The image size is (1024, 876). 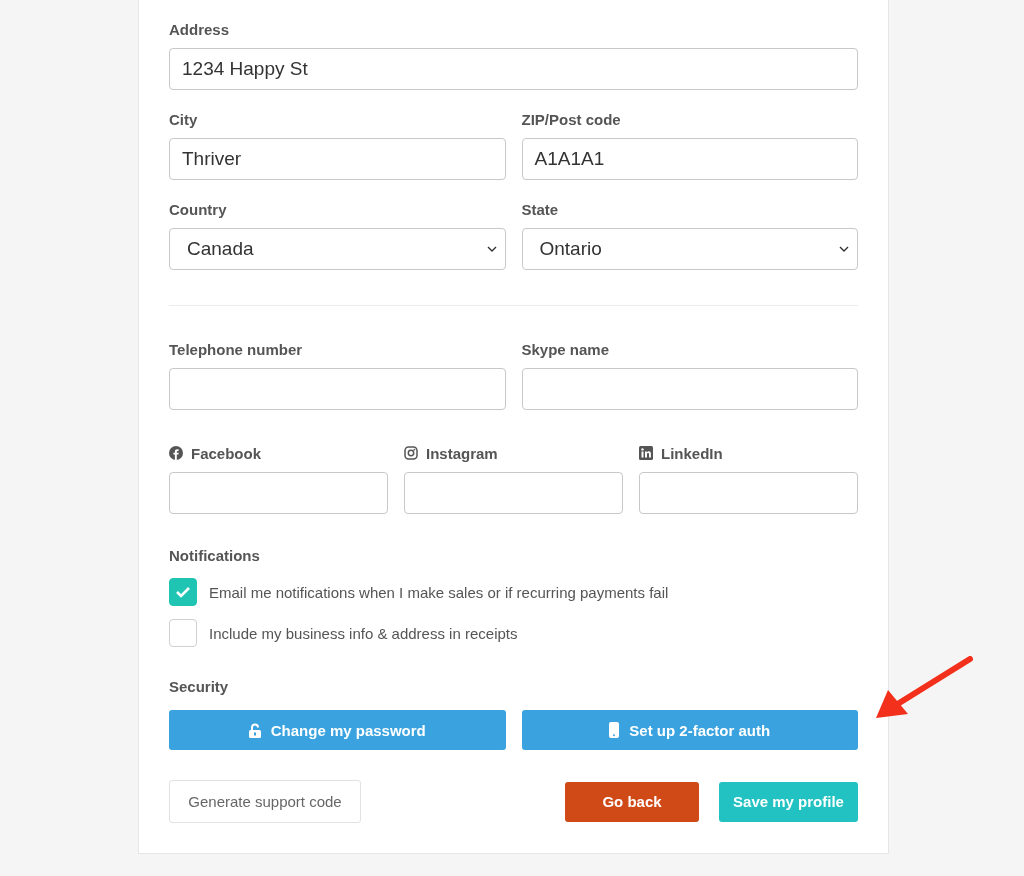 I want to click on field-label: Facebook, so click(x=226, y=453).